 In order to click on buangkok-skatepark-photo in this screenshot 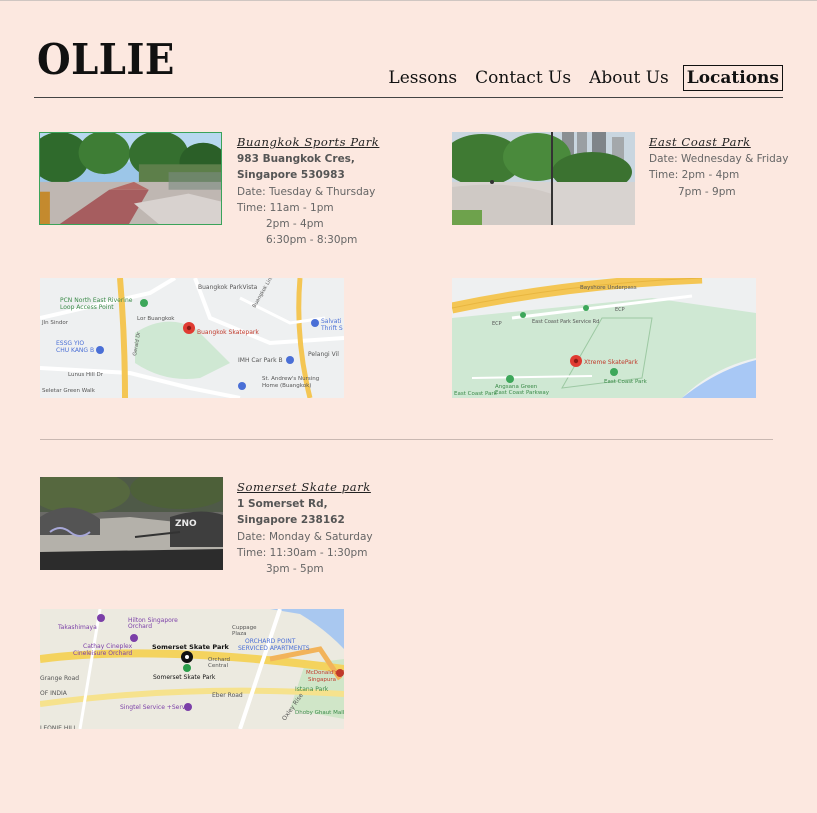, I will do `click(130, 178)`.